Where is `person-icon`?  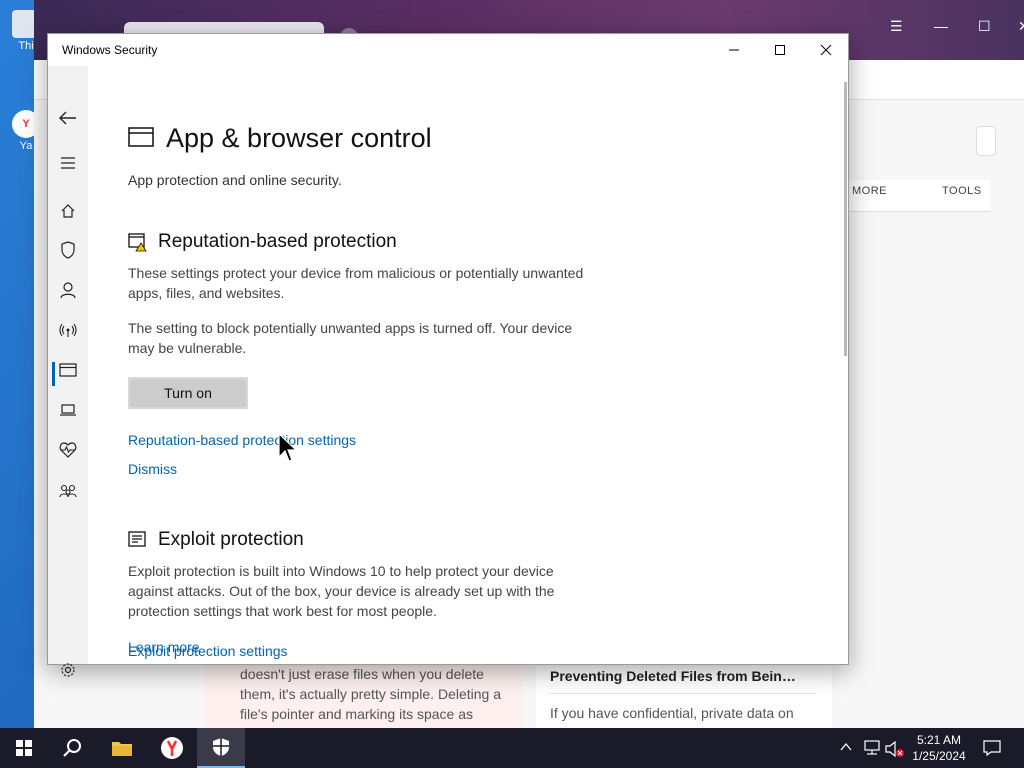 person-icon is located at coordinates (68, 290).